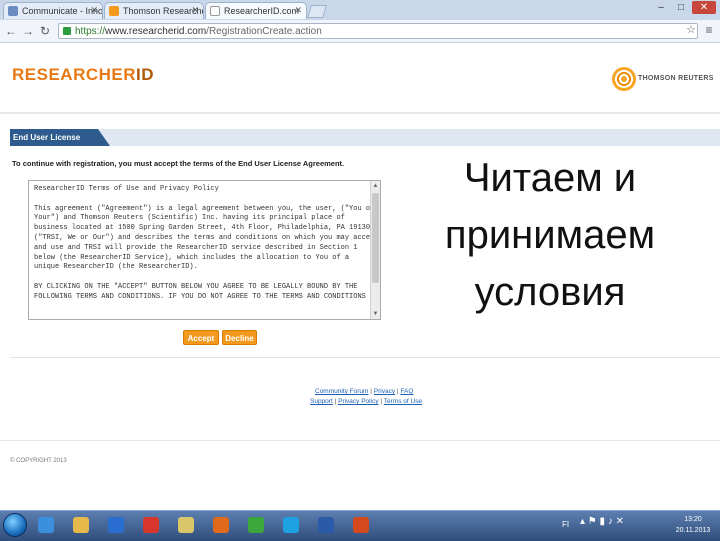  Describe the element at coordinates (358, 401) in the screenshot. I see `privacy-policy-link: Privacy Policy` at that location.